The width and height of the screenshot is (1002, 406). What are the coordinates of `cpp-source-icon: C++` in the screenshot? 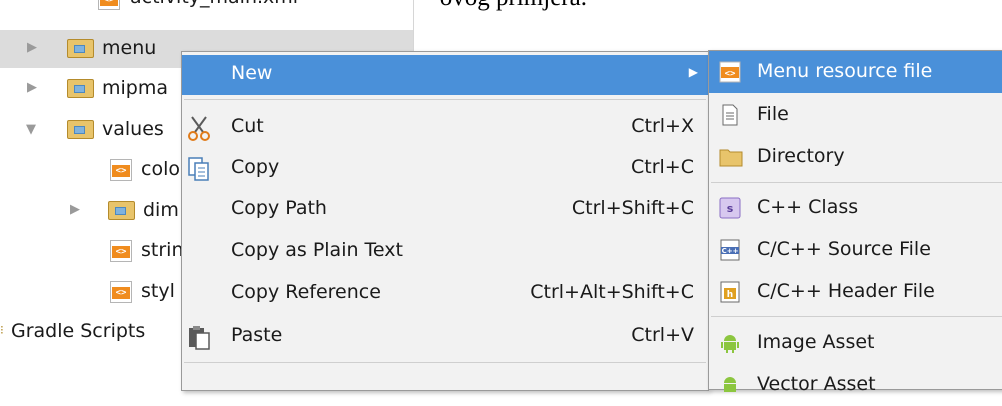 It's located at (730, 250).